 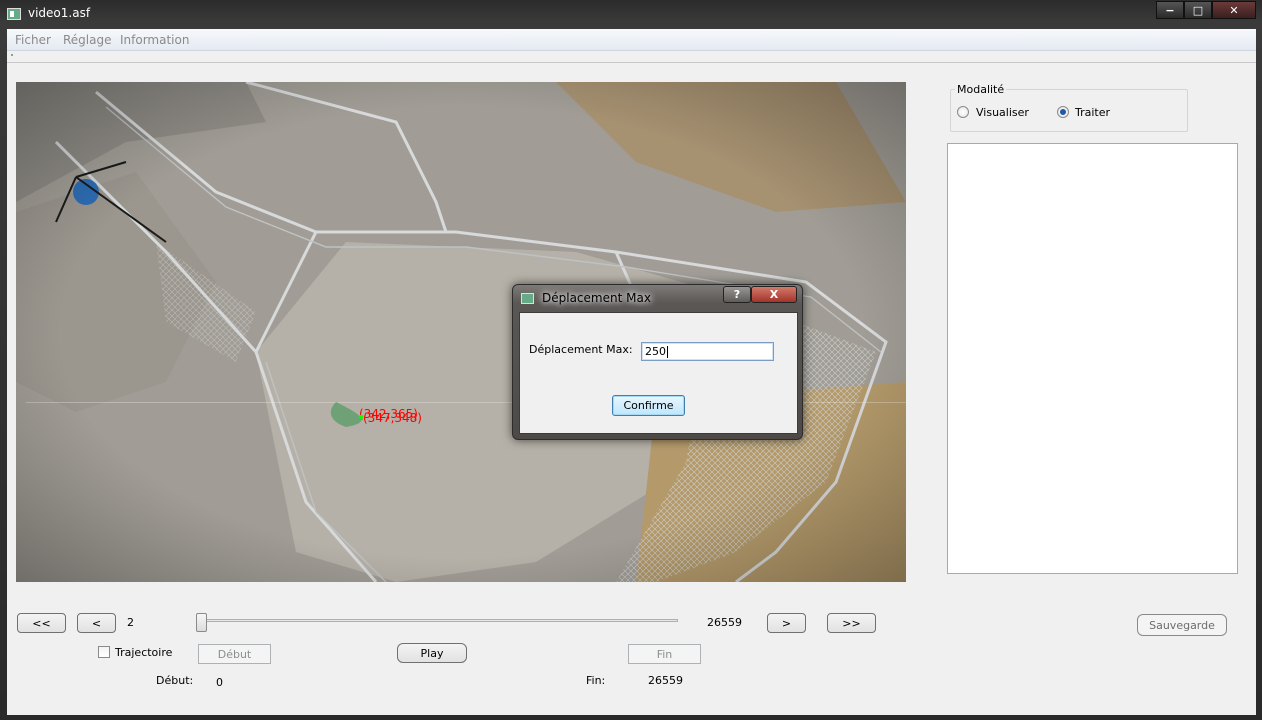 I want to click on dialog-app-icon, so click(x=527, y=298).